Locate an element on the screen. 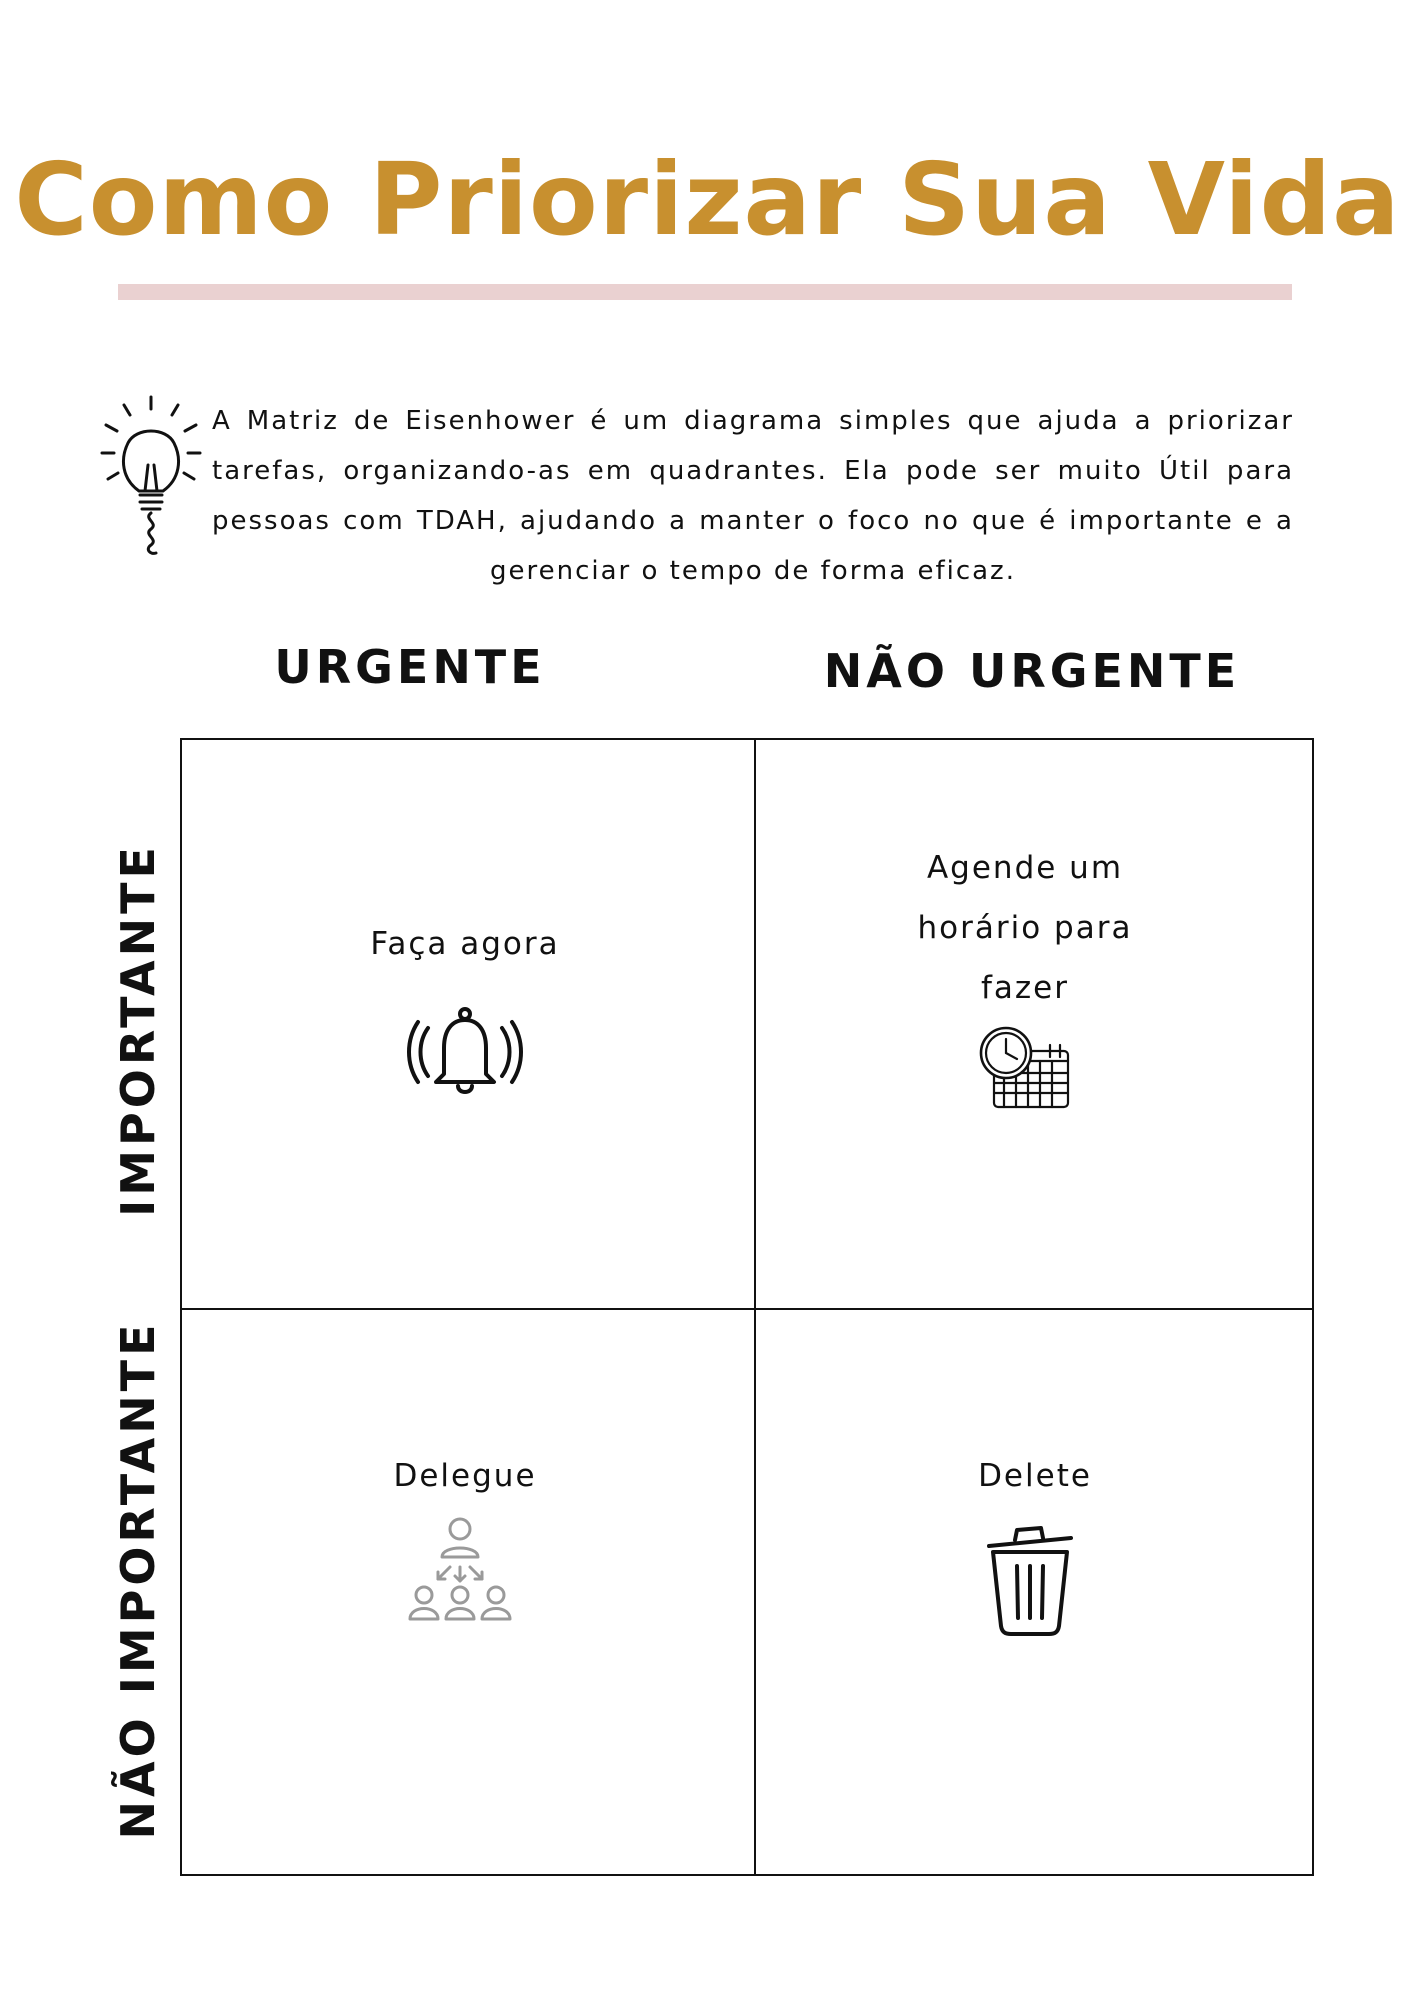  page-title: Como Priorizar Sua Vida is located at coordinates (707, 199).